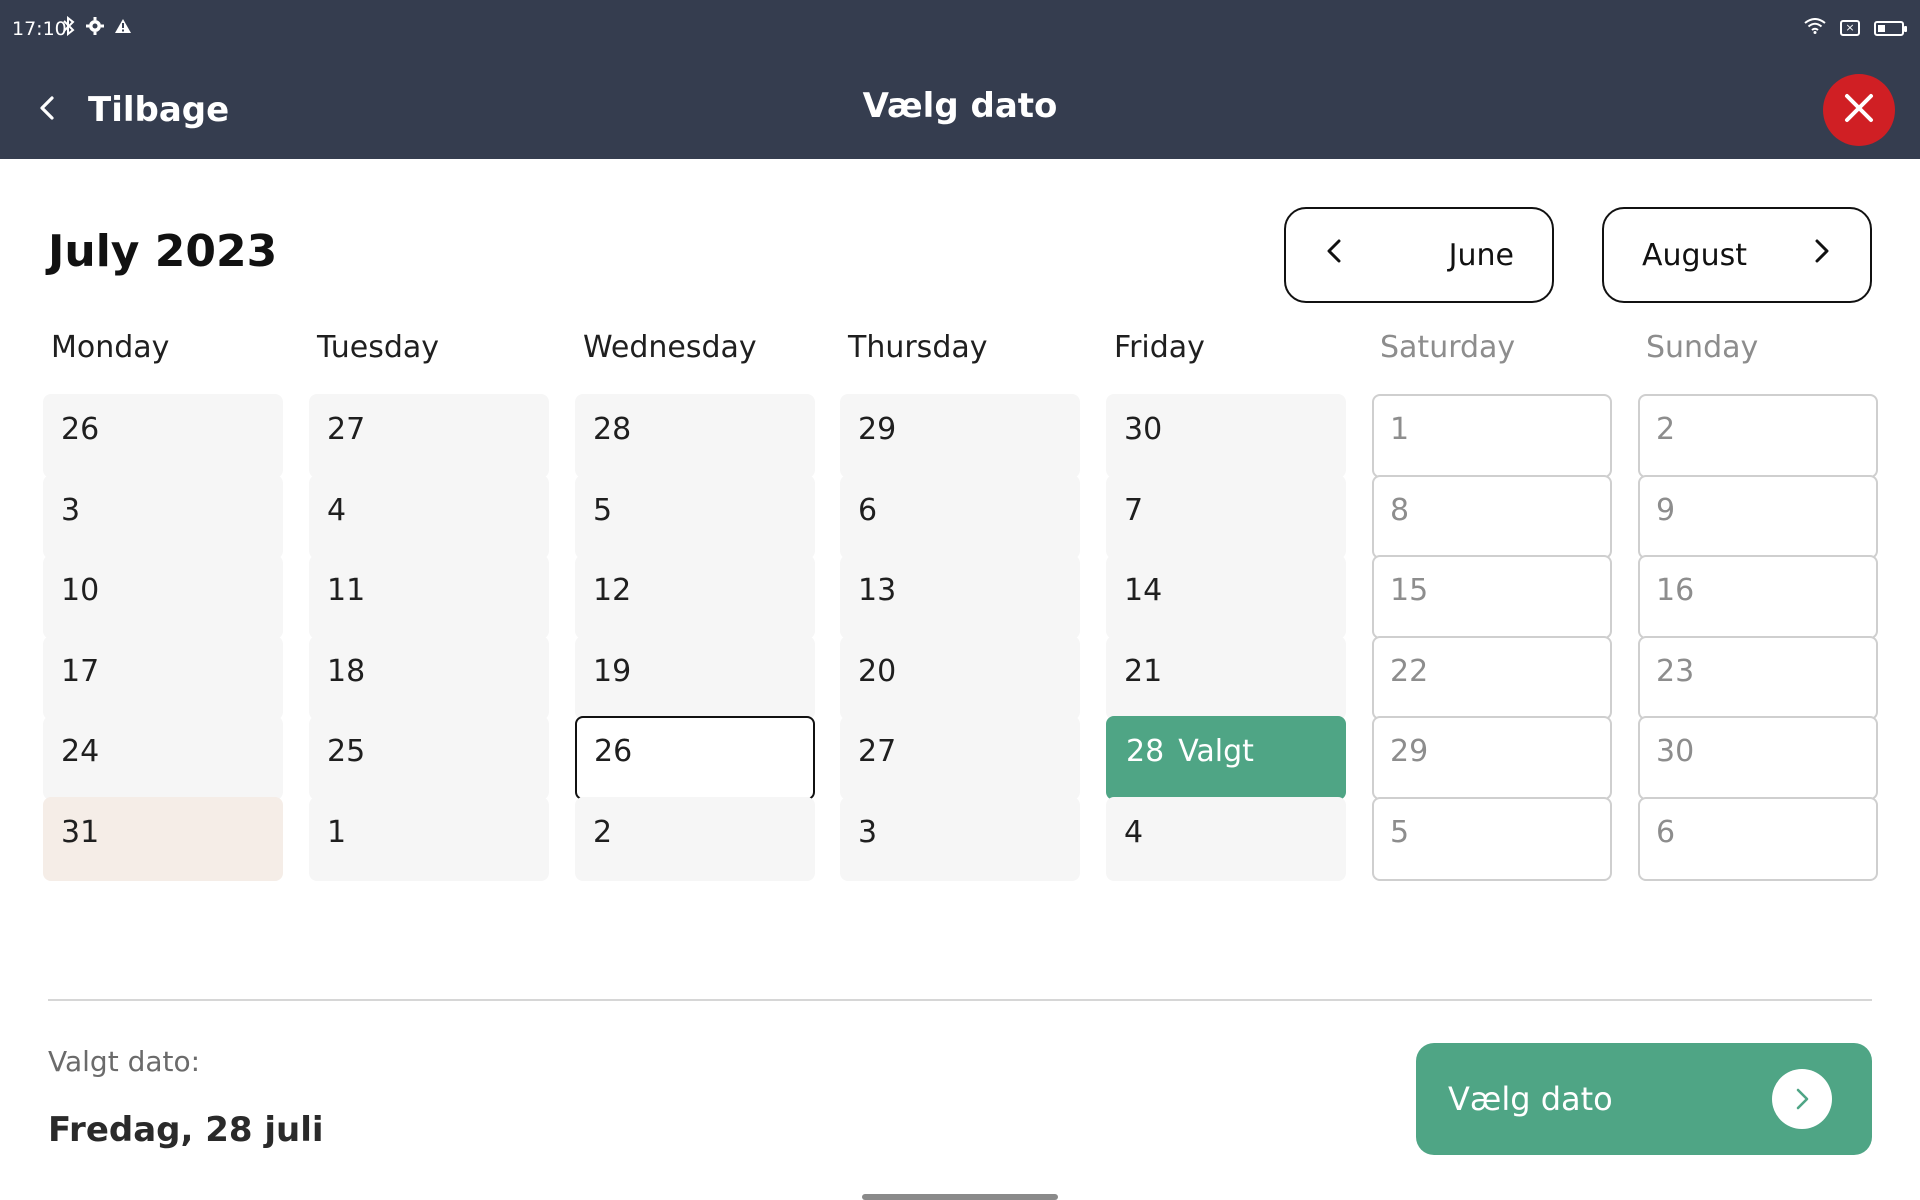 The image size is (1920, 1200). What do you see at coordinates (1400, 510) in the screenshot?
I see `day-number: 8` at bounding box center [1400, 510].